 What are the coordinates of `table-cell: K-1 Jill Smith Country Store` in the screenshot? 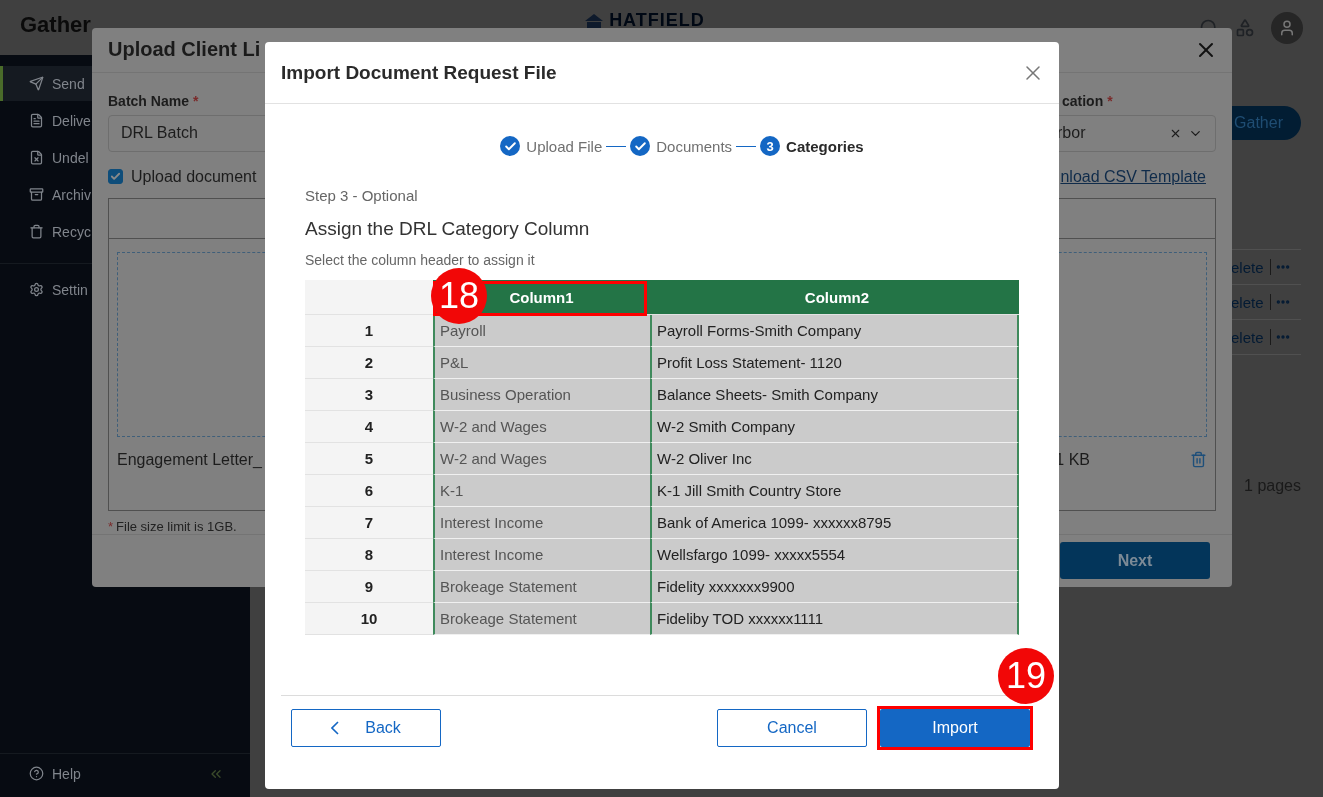 It's located at (834, 491).